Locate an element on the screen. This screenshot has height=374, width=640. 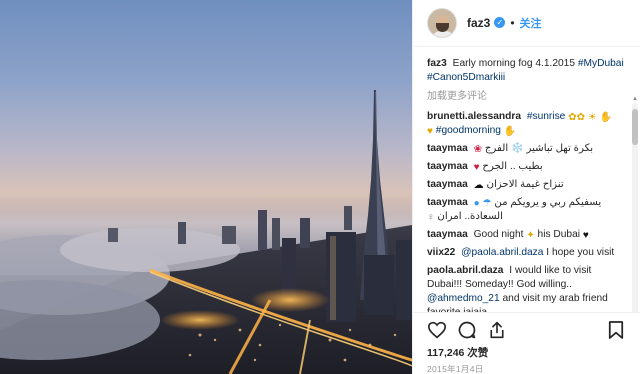
comment-text: تنزاح غيمة الاحزان is located at coordinates (525, 184).